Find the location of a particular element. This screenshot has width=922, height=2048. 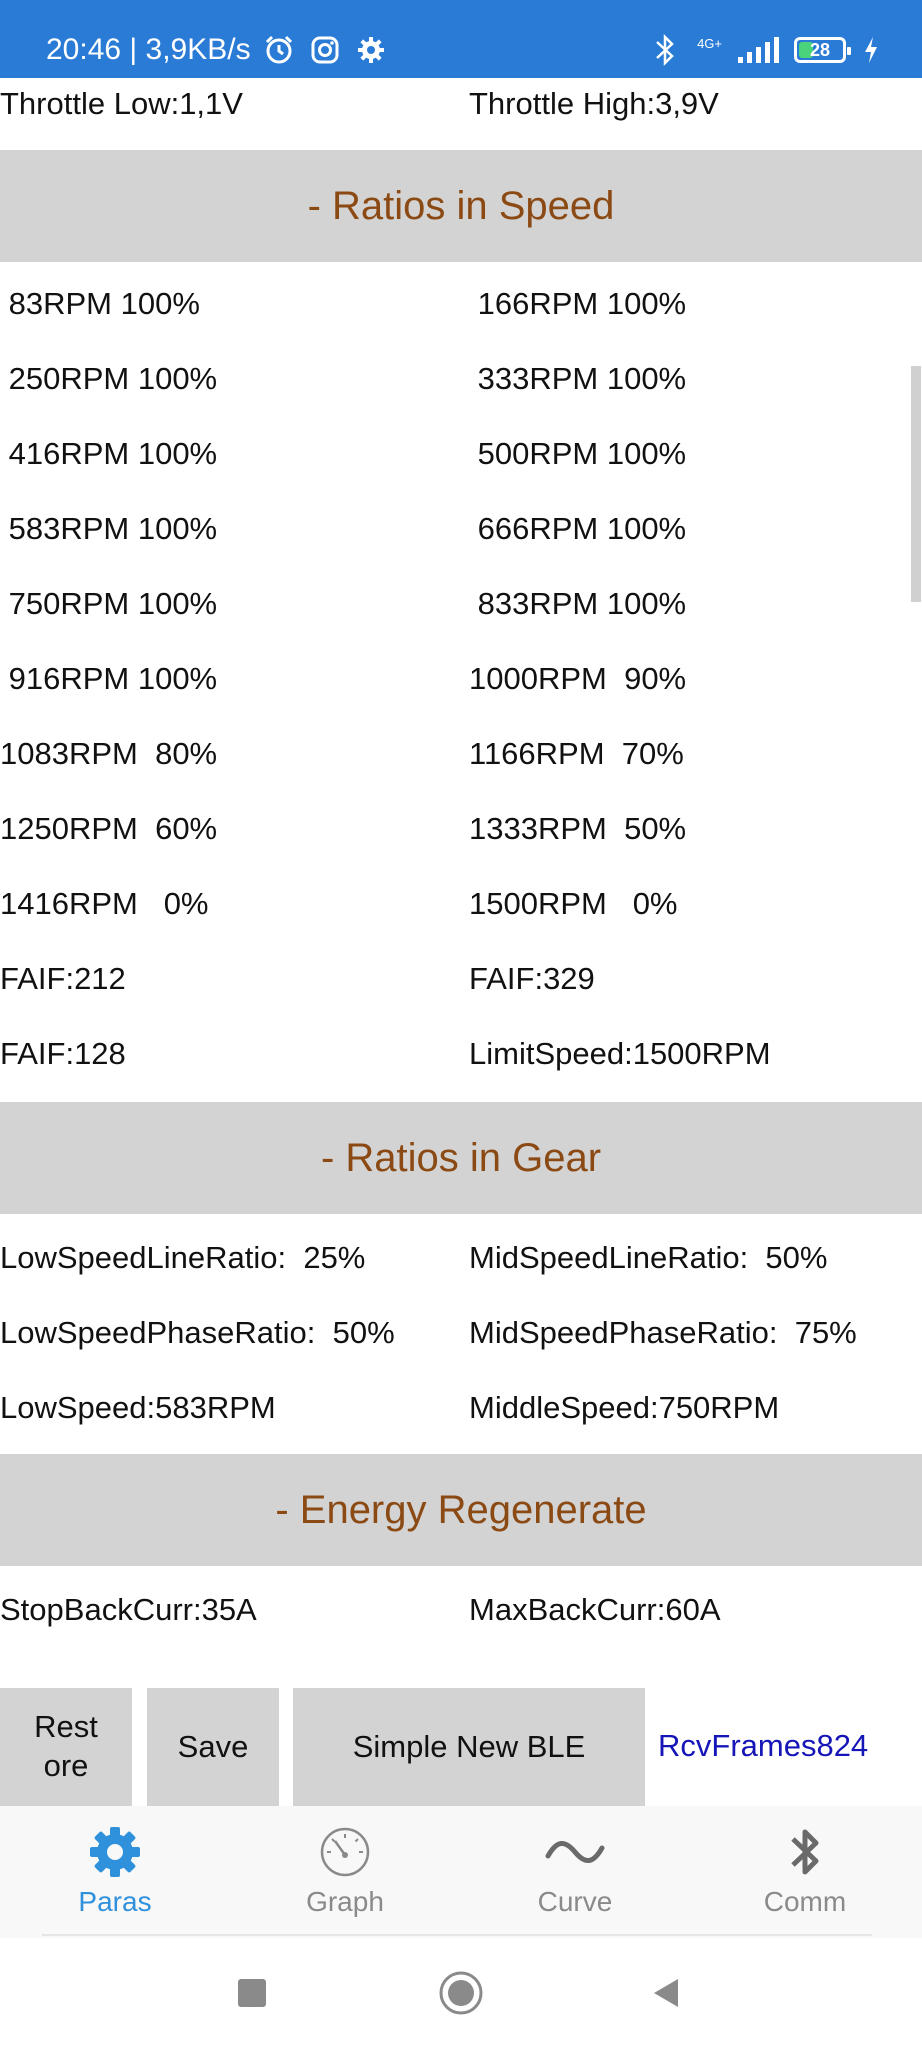

instagram-icon is located at coordinates (325, 50).